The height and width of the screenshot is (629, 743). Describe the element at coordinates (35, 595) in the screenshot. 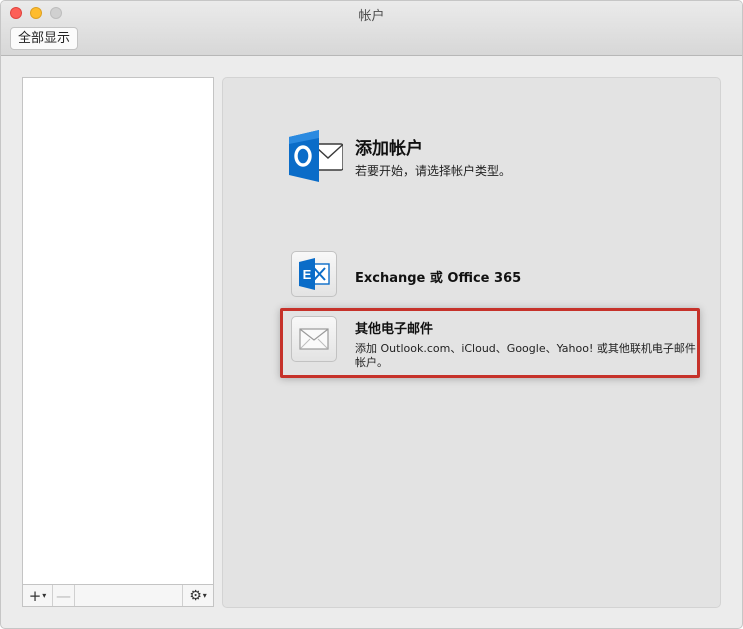

I see `plus-icon: +` at that location.